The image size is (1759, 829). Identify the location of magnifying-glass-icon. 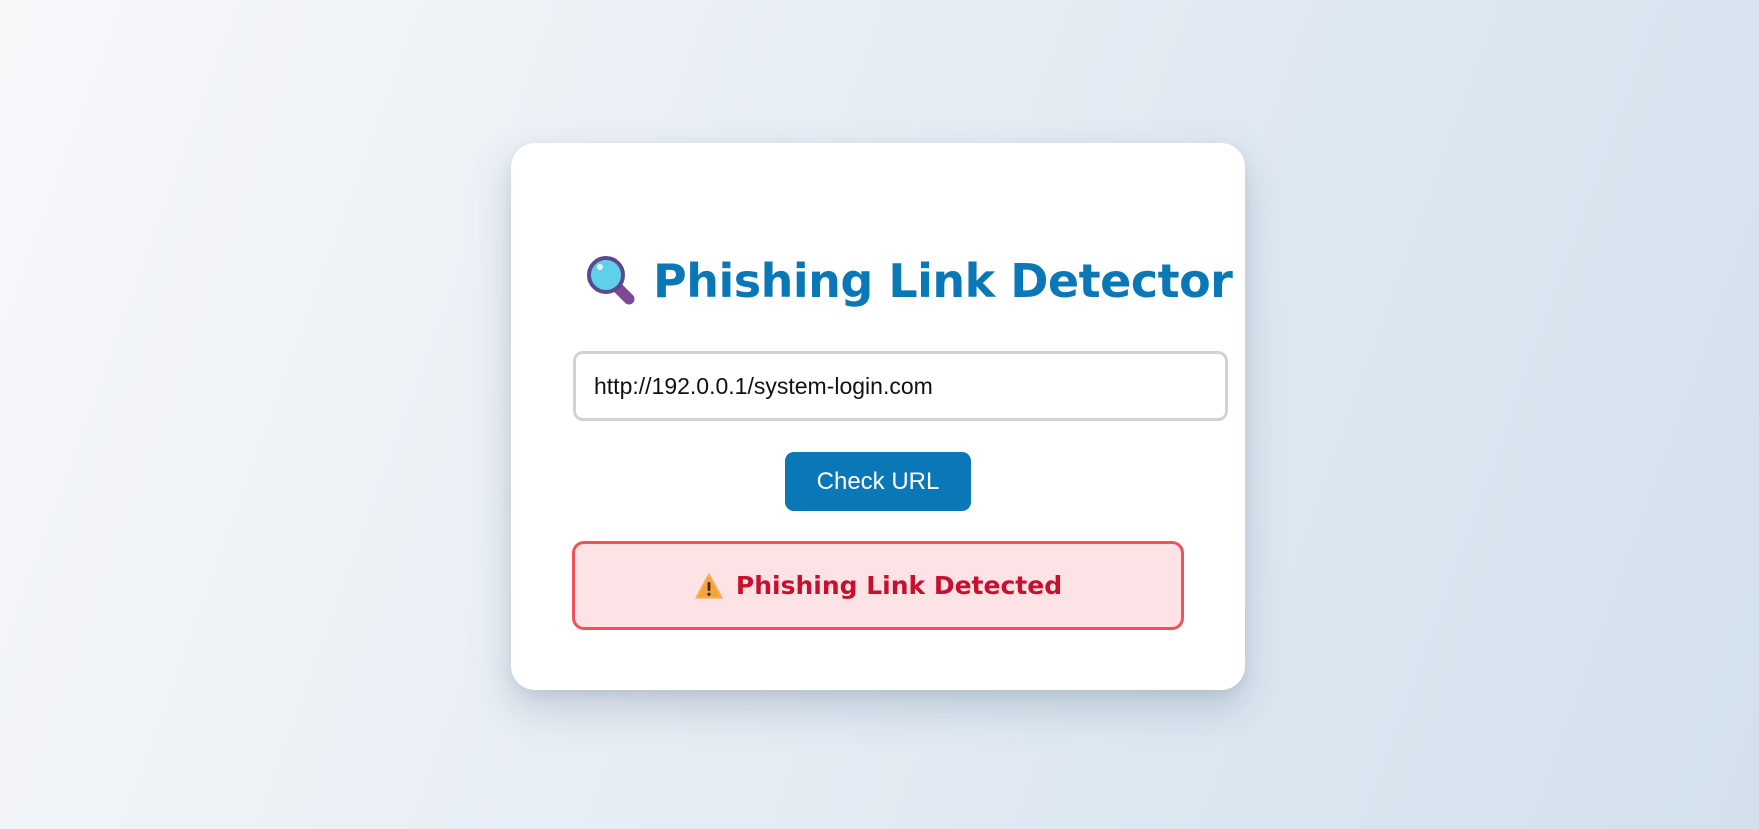
(611, 280).